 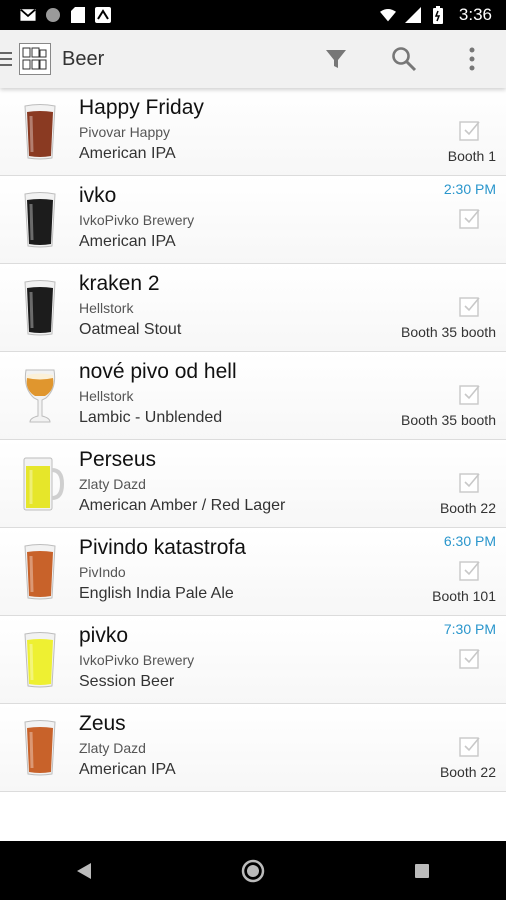 What do you see at coordinates (182, 505) in the screenshot?
I see `beer-style: American Amber / Red Lager` at bounding box center [182, 505].